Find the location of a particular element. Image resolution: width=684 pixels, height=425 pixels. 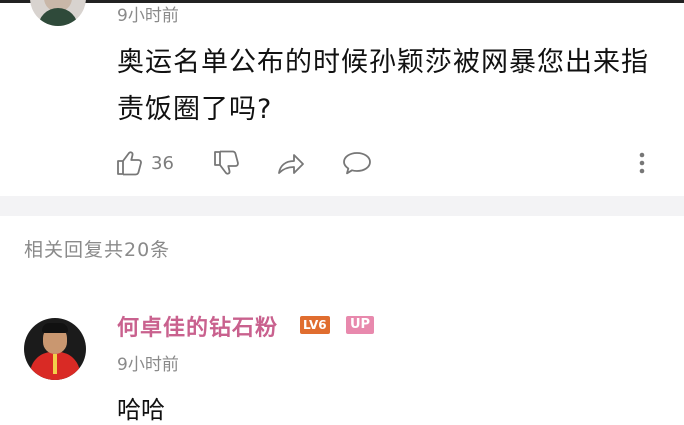

avatar-jersey-stripe is located at coordinates (55, 364).